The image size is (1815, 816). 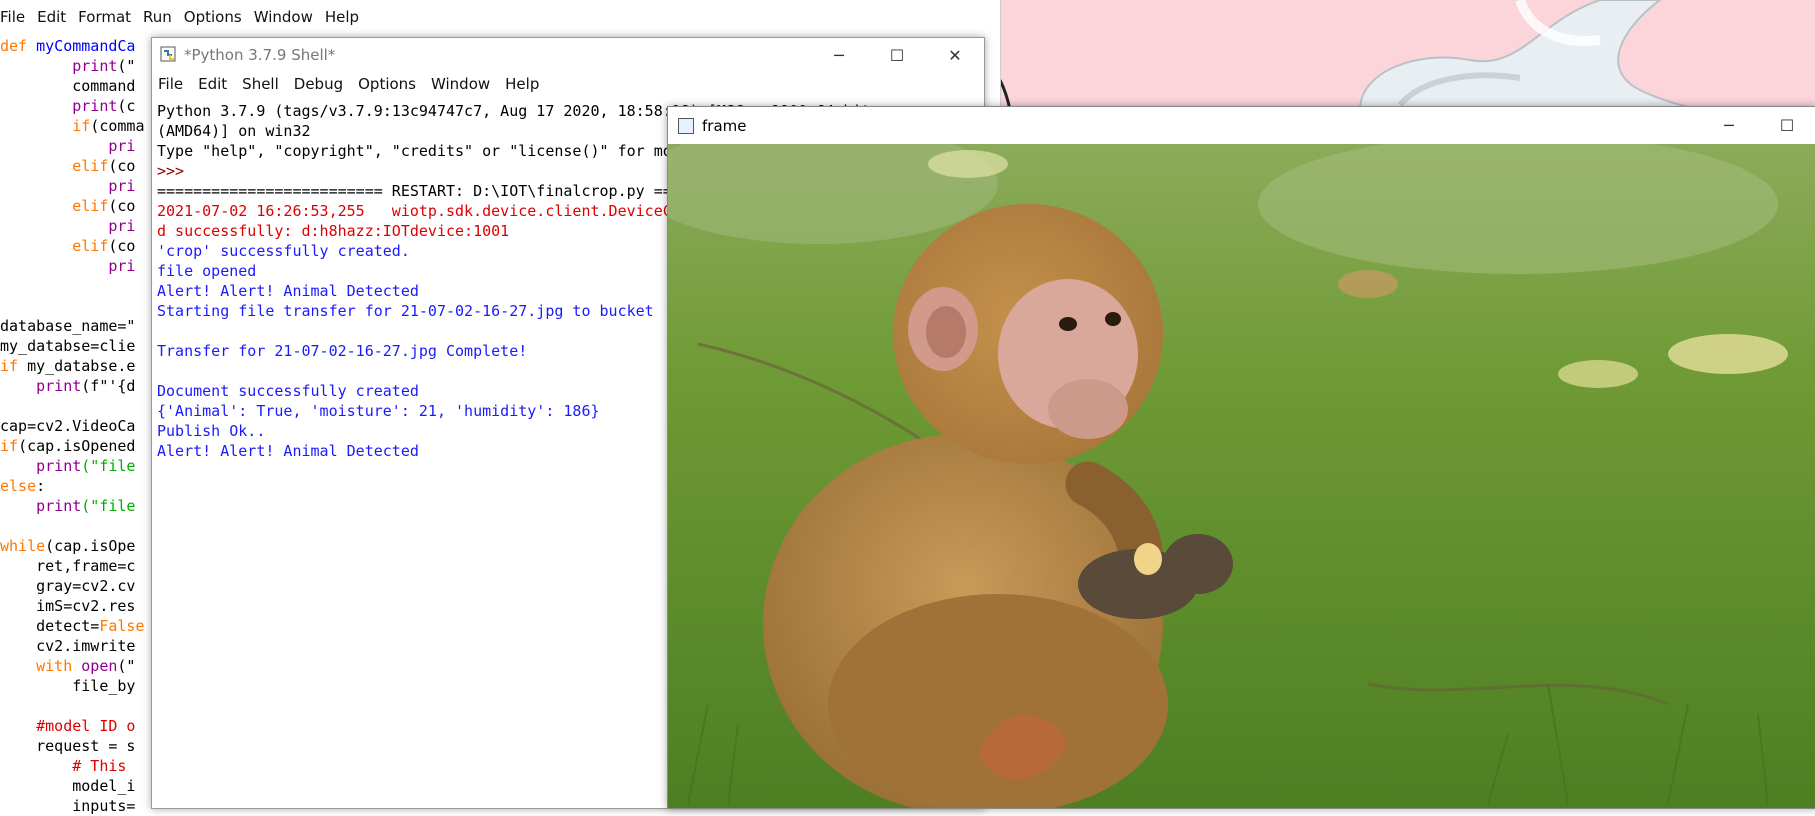 I want to click on editor-code-line: print(f"'{d, so click(x=72, y=386).